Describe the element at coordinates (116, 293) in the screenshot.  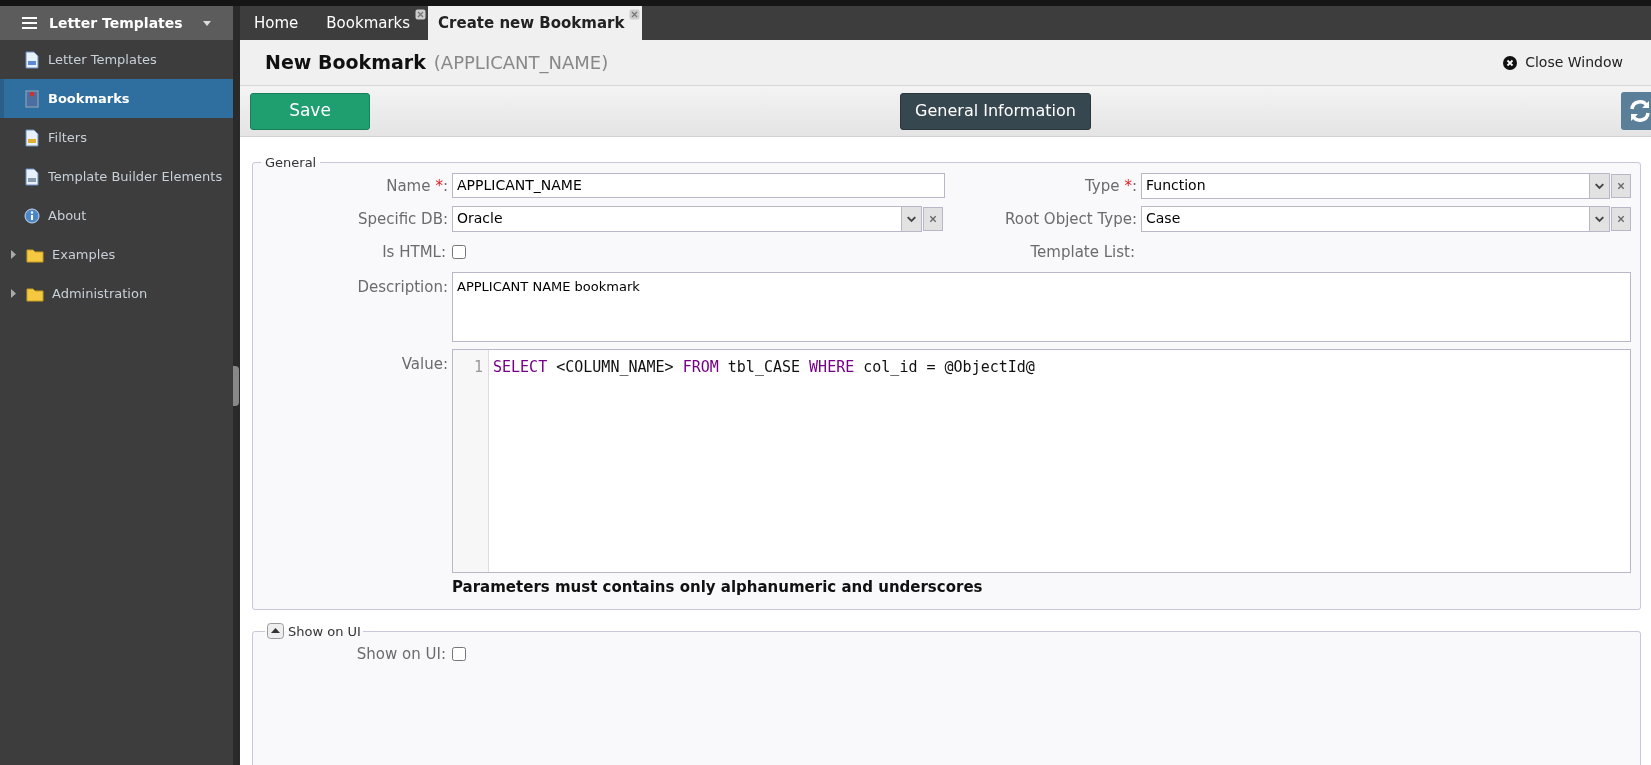
I see `nav-item: Administration` at that location.